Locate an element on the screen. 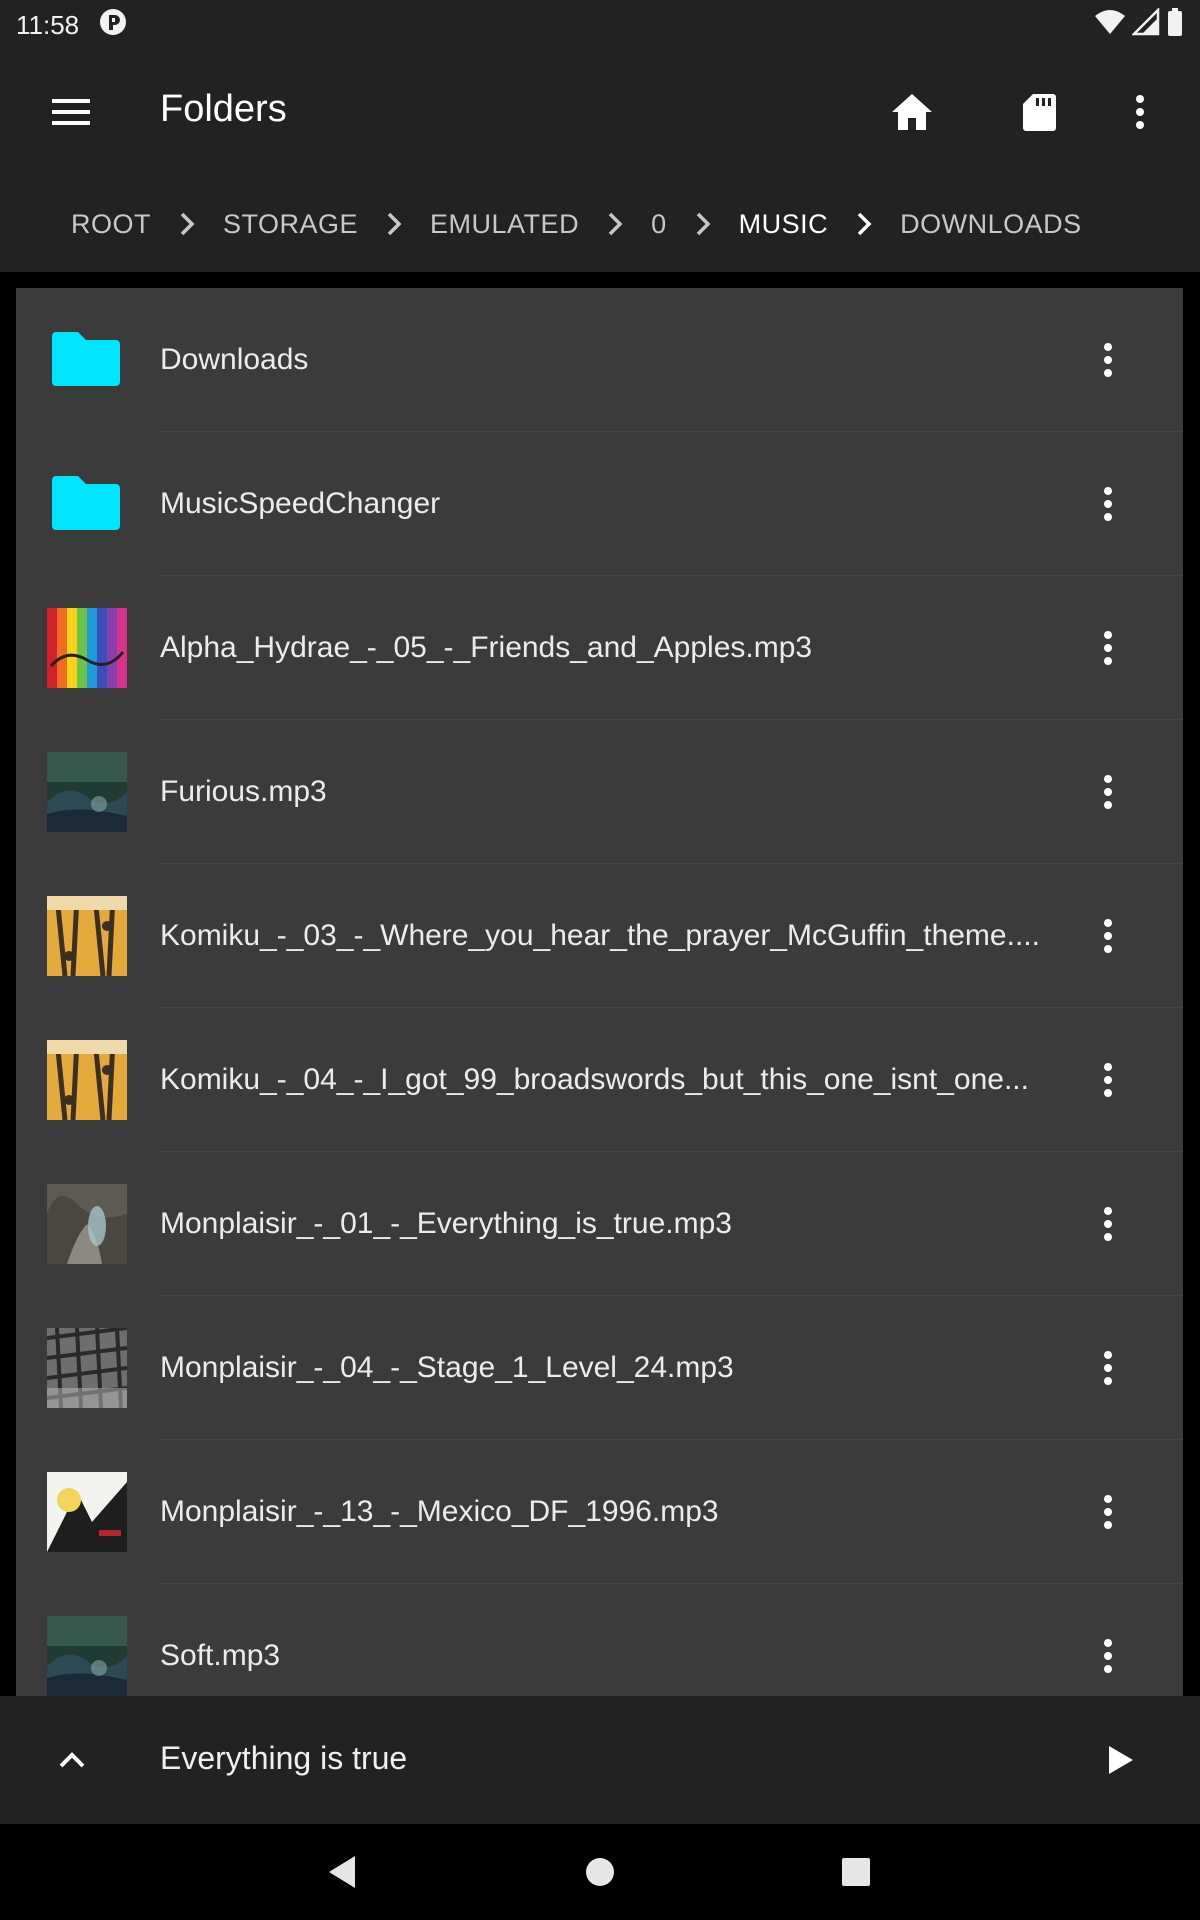 This screenshot has width=1200, height=1920. list-item: Furious.mp3 is located at coordinates (599, 792).